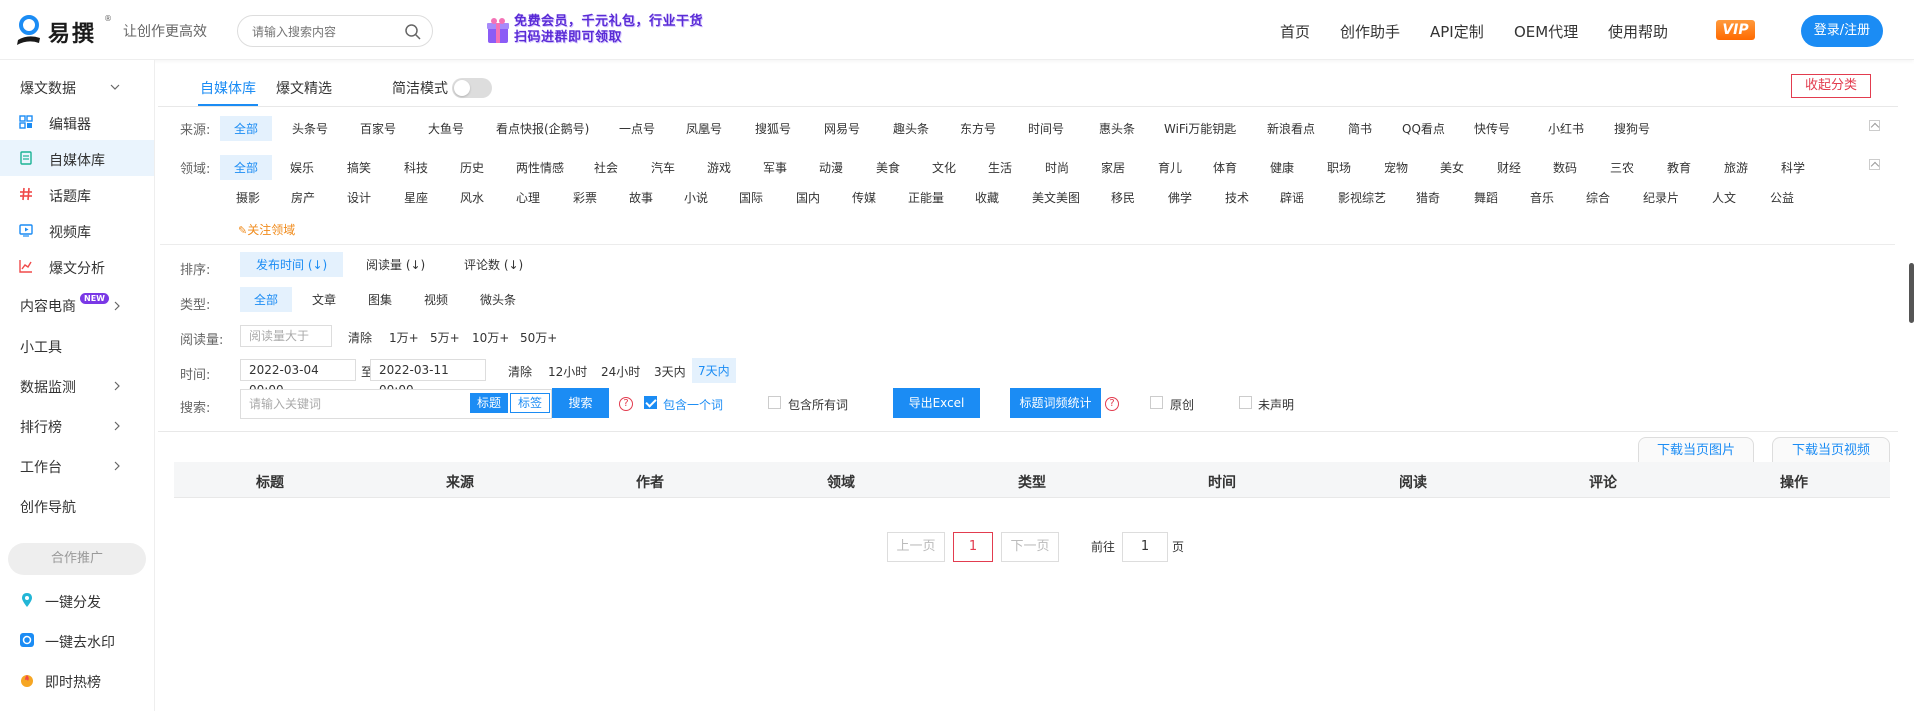  Describe the element at coordinates (445, 337) in the screenshot. I see `reads-50k: 5万+` at that location.